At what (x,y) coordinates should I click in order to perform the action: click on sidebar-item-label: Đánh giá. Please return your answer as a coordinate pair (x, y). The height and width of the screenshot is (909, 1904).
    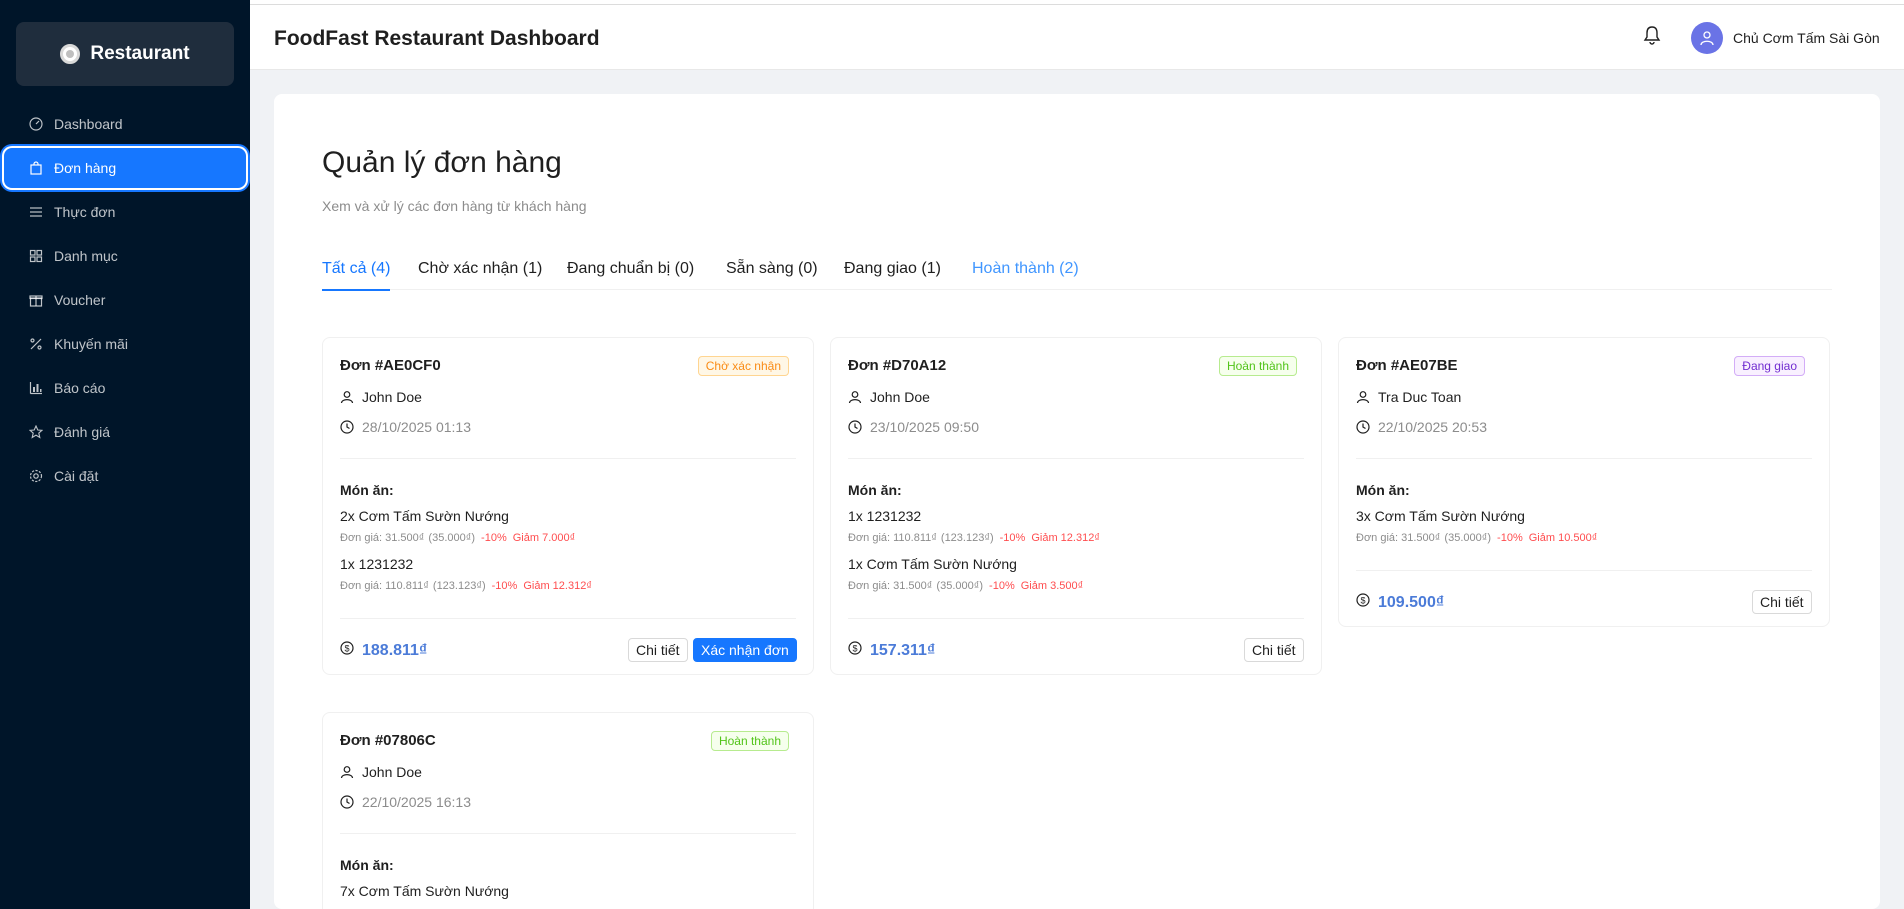
    Looking at the image, I should click on (82, 432).